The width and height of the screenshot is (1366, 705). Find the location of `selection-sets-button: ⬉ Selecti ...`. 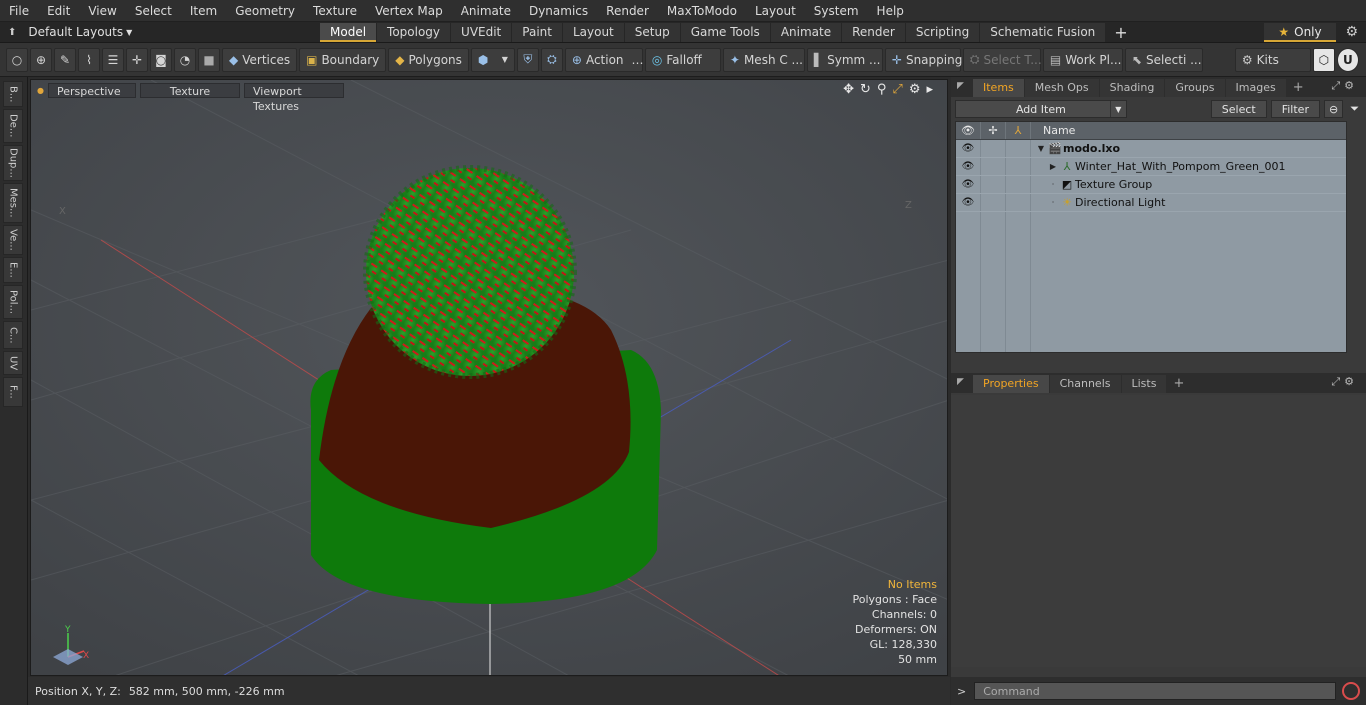

selection-sets-button: ⬉ Selecti ... is located at coordinates (1163, 59).